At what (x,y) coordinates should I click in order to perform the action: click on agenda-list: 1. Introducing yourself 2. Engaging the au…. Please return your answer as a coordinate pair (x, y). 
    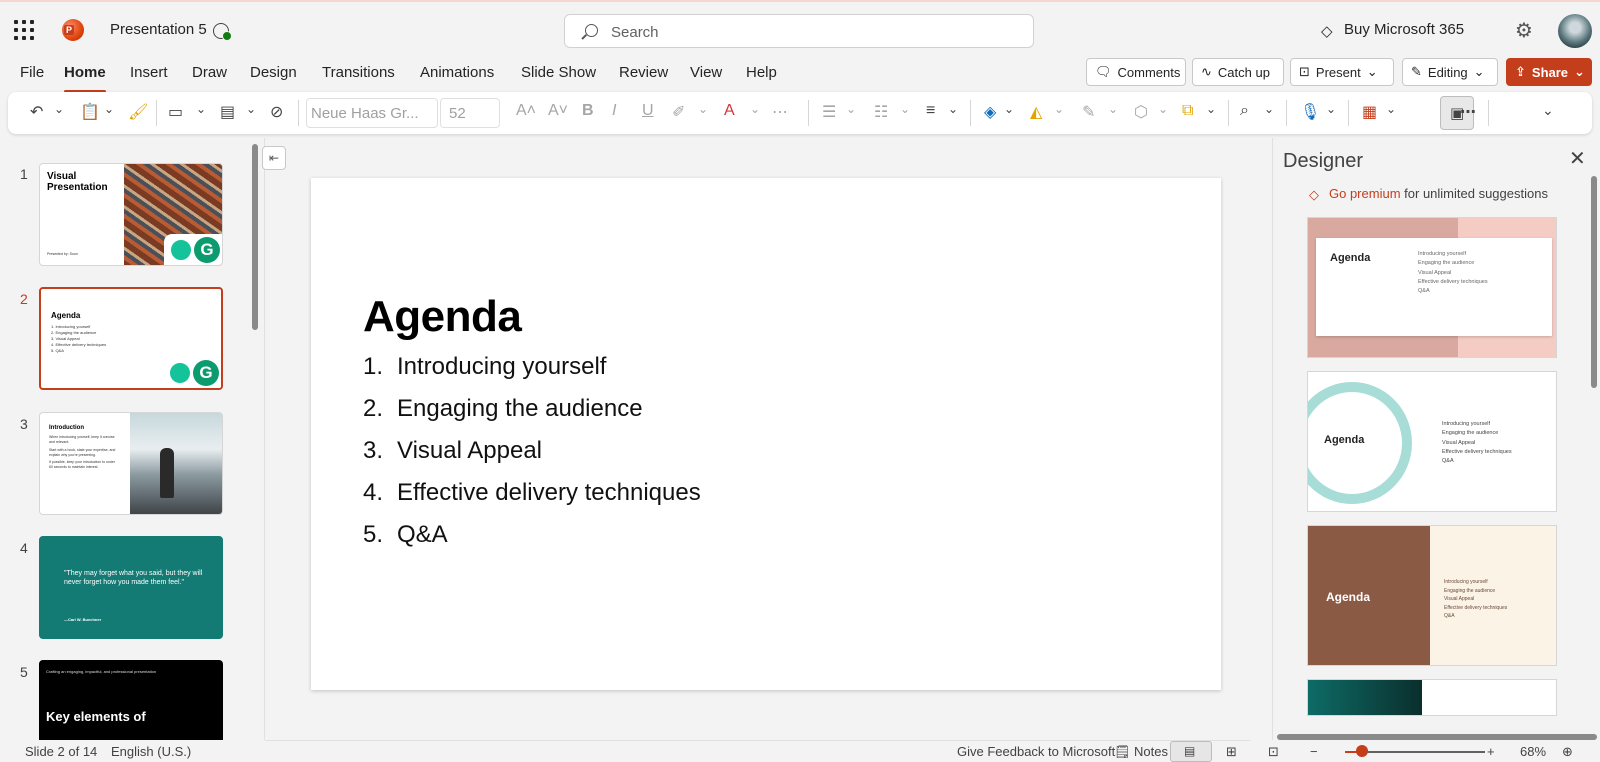
    Looking at the image, I should click on (532, 458).